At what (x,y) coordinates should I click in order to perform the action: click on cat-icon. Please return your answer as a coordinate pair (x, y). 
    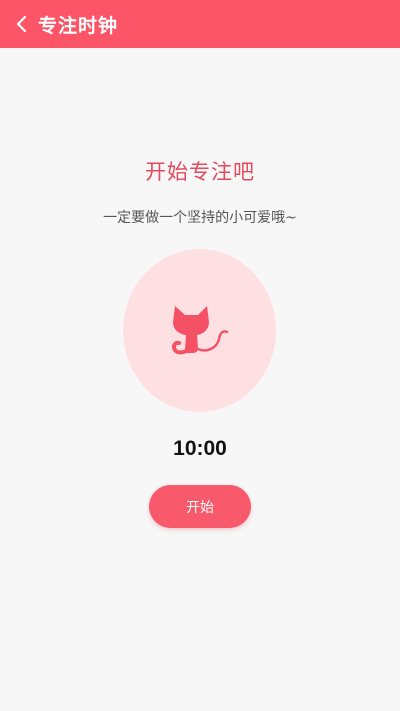
    Looking at the image, I should click on (199, 329).